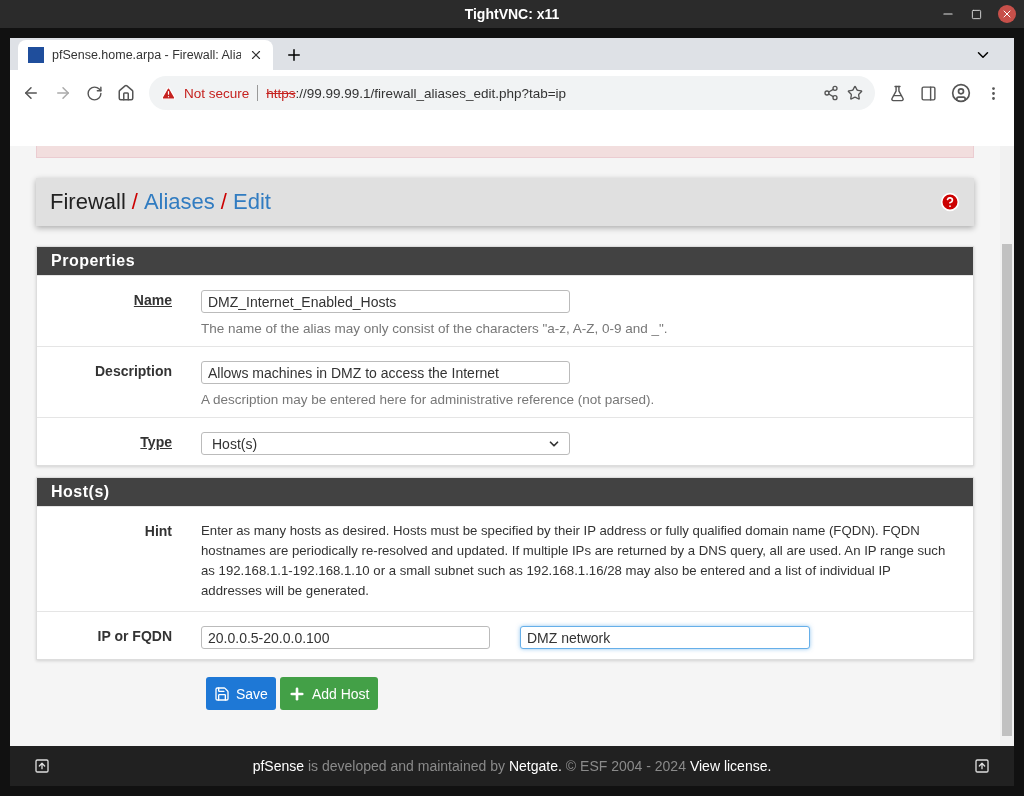  What do you see at coordinates (294, 55) in the screenshot?
I see `new-tab-icon` at bounding box center [294, 55].